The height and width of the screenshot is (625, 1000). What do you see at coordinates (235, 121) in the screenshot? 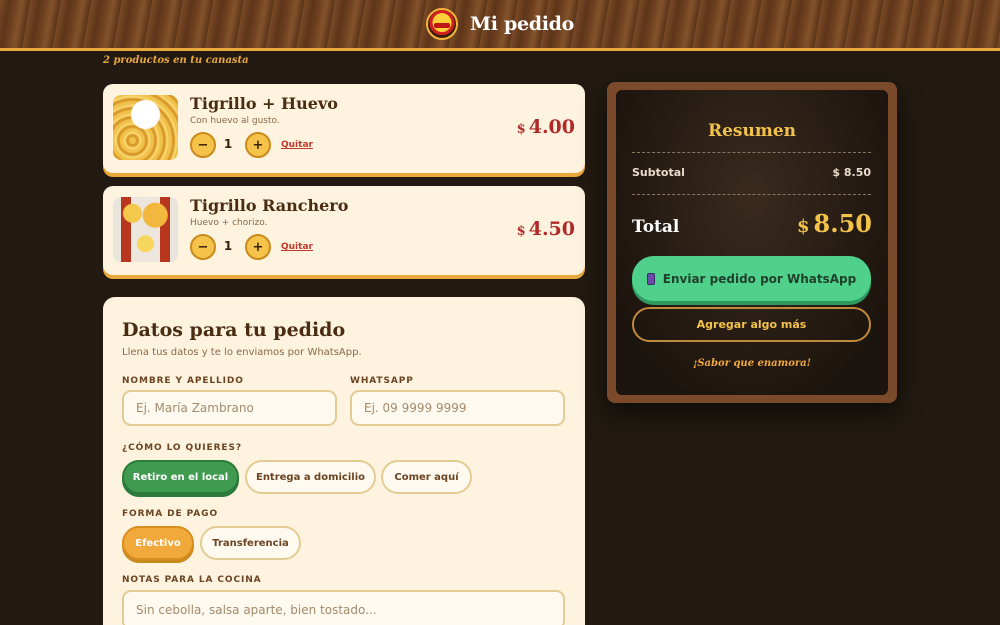
I see `product-description: Con huevo al gusto.` at bounding box center [235, 121].